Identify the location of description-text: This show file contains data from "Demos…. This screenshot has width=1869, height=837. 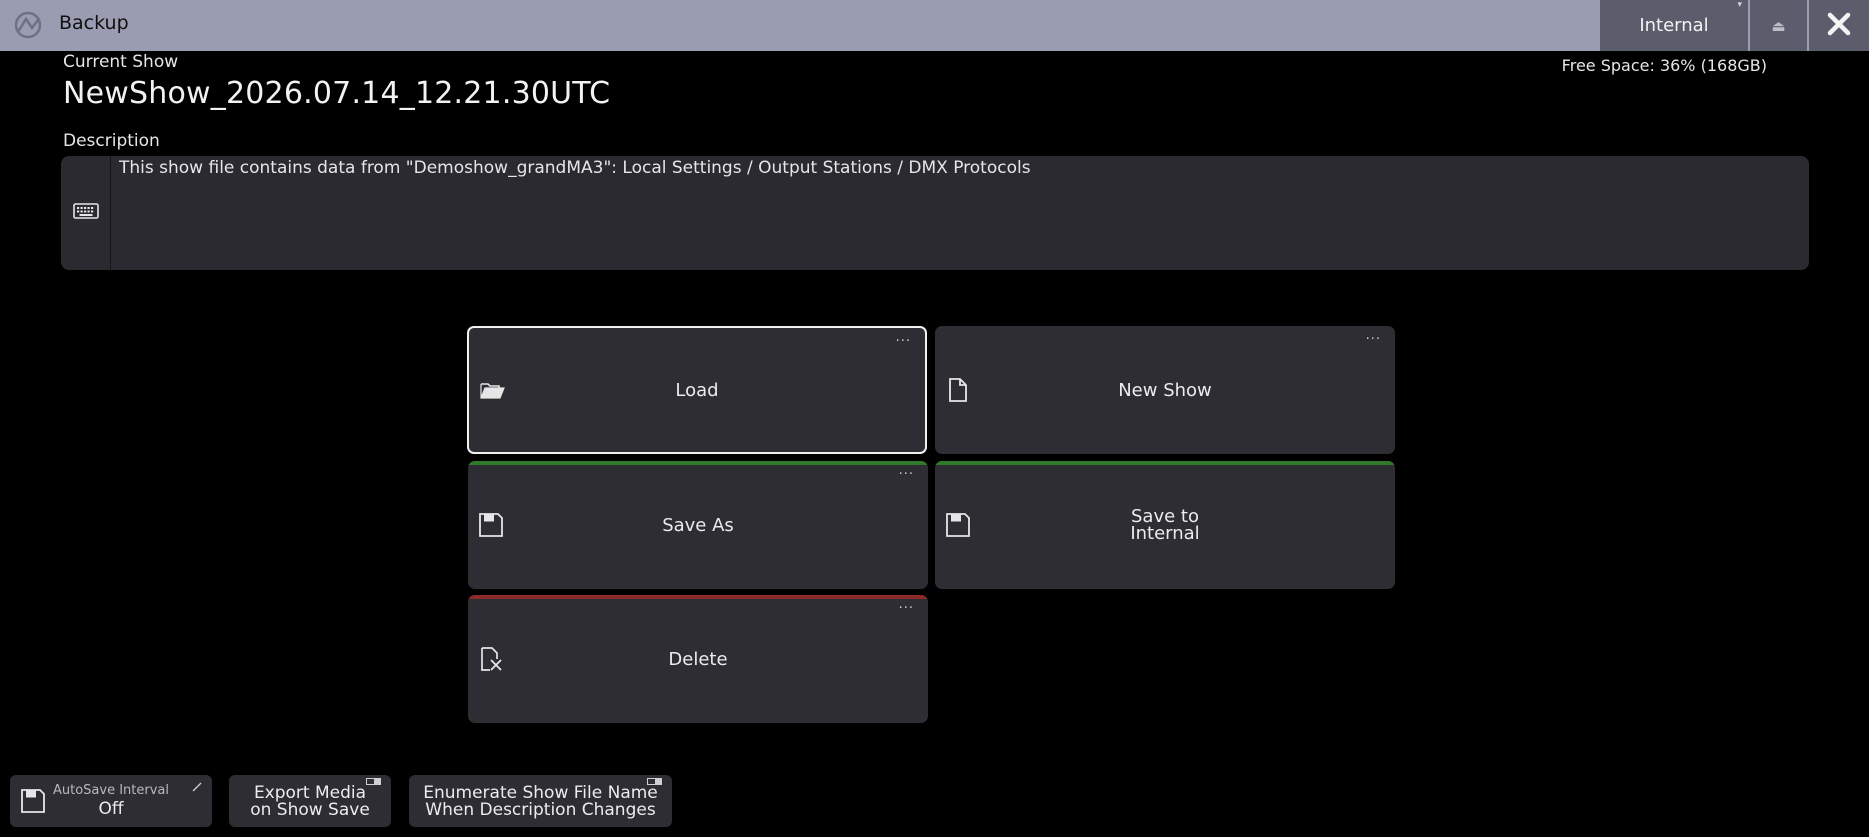
(575, 168).